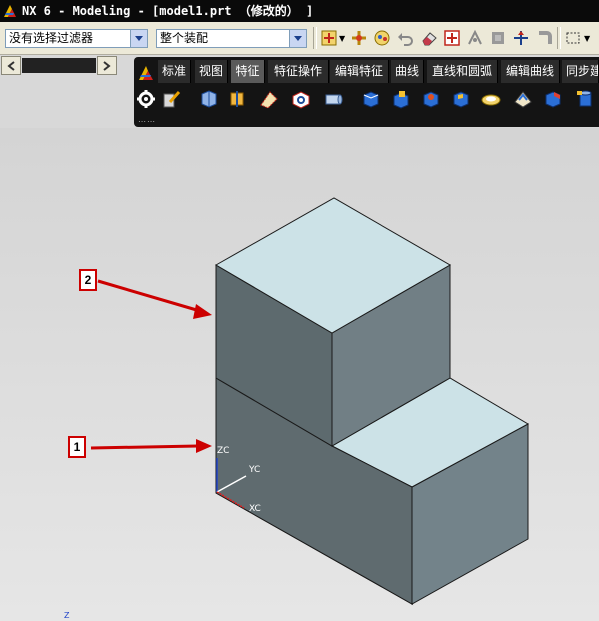 The width and height of the screenshot is (599, 621). What do you see at coordinates (359, 38) in the screenshot?
I see `quick-pick-icon` at bounding box center [359, 38].